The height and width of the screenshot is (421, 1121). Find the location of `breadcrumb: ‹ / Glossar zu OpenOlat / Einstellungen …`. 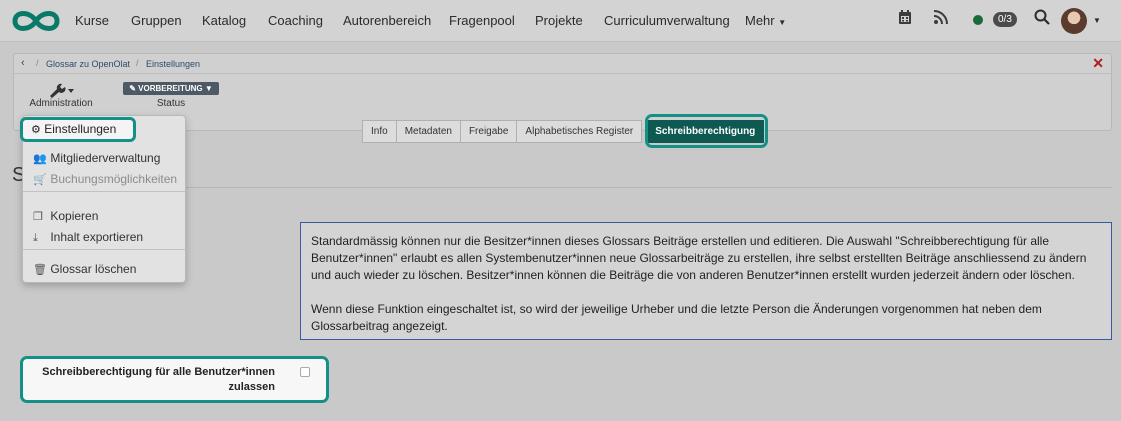

breadcrumb: ‹ / Glossar zu OpenOlat / Einstellungen … is located at coordinates (562, 64).